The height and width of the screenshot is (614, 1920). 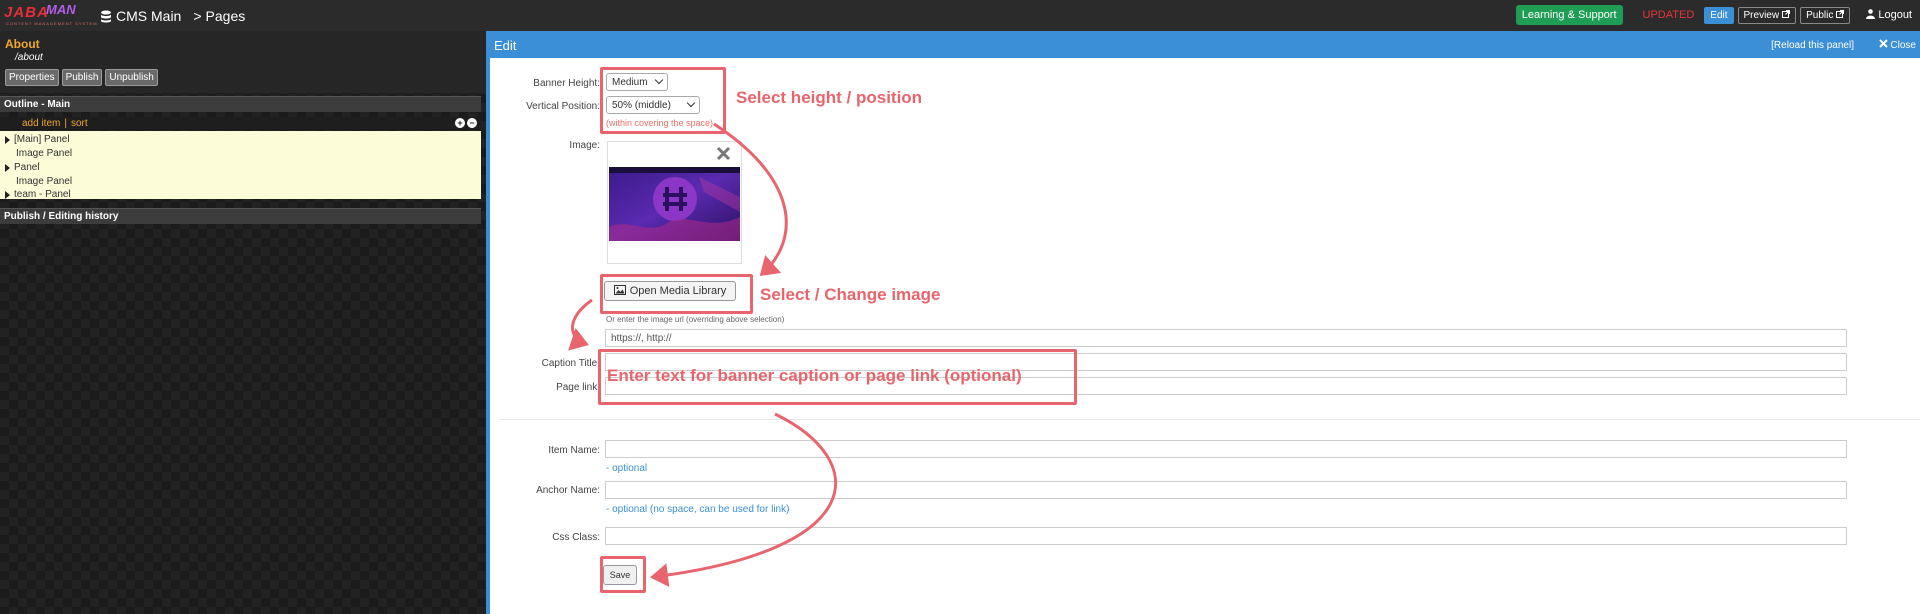 I want to click on logo-main: JABA, so click(x=26, y=12).